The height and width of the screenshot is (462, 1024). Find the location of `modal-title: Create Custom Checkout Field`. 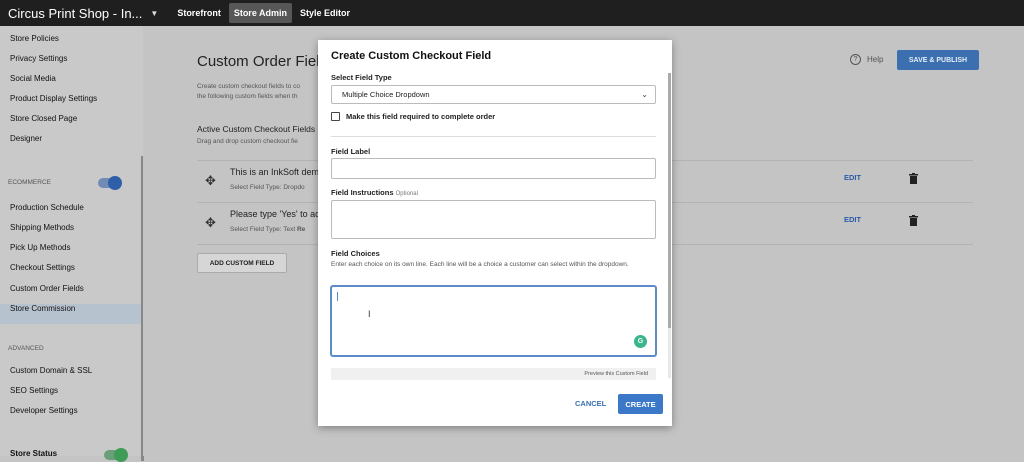

modal-title: Create Custom Checkout Field is located at coordinates (411, 56).